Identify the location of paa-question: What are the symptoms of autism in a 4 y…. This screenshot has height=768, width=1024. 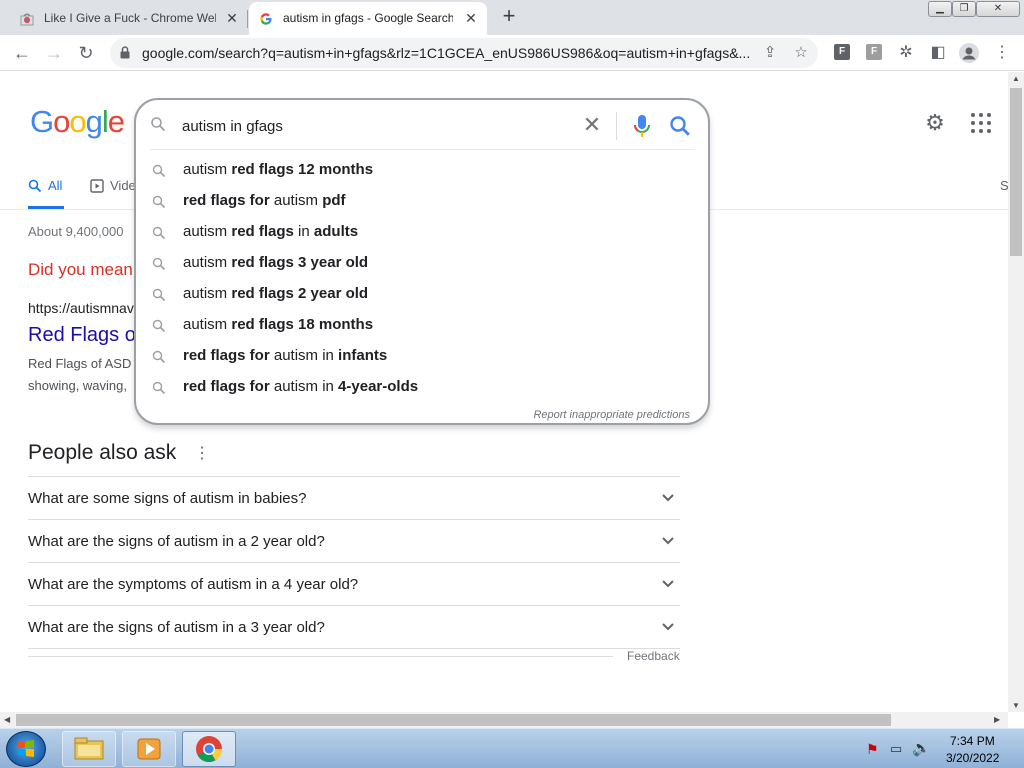
(354, 584).